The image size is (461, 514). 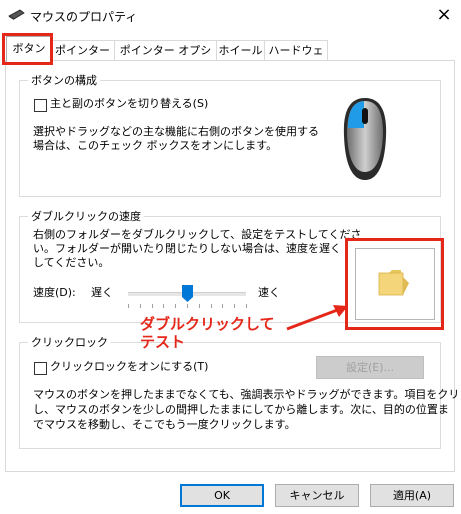 I want to click on tab-hardware: ハードウェア, so click(x=296, y=58).